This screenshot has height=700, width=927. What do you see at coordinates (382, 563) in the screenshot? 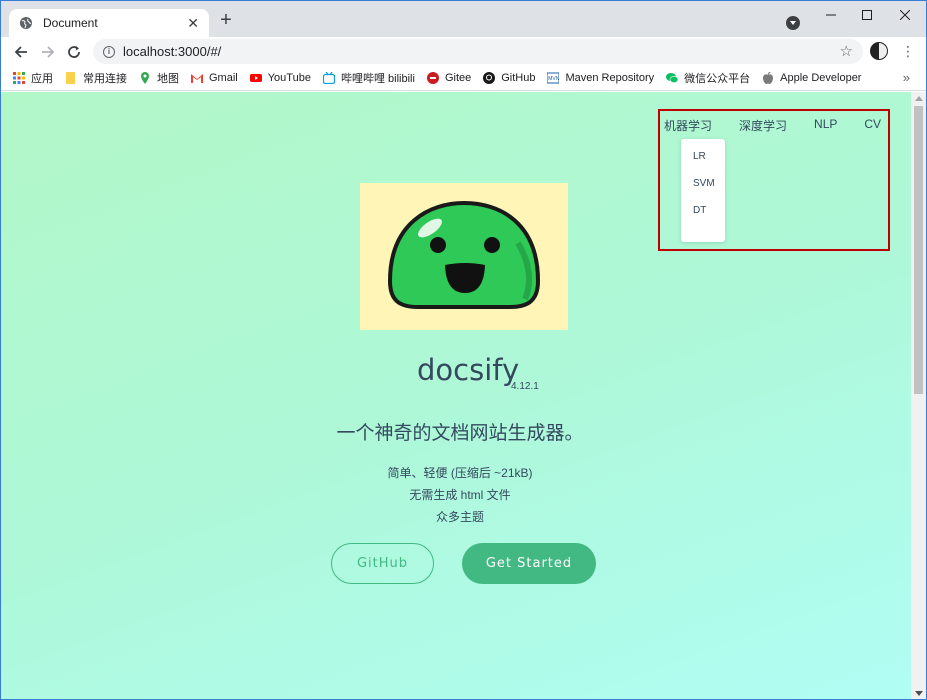
I see `github-button: GitHub` at bounding box center [382, 563].